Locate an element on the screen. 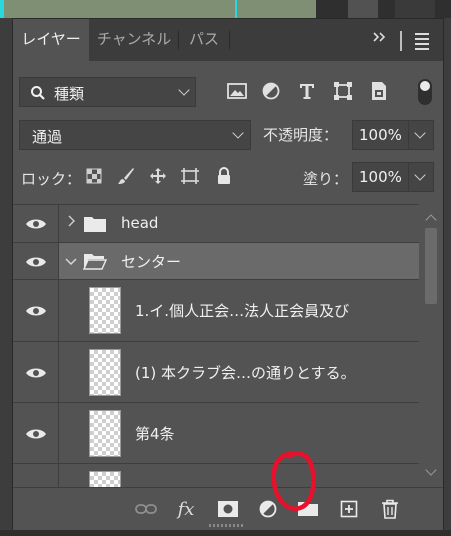 The image size is (451, 536). add-mask-icon is located at coordinates (228, 509).